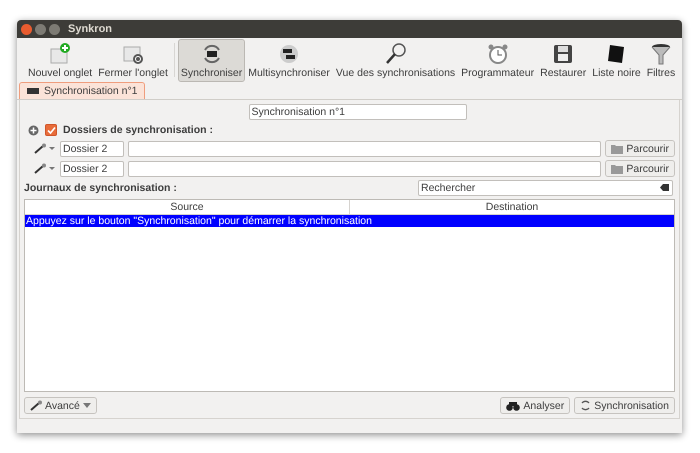  I want to click on search-icon, so click(396, 54).